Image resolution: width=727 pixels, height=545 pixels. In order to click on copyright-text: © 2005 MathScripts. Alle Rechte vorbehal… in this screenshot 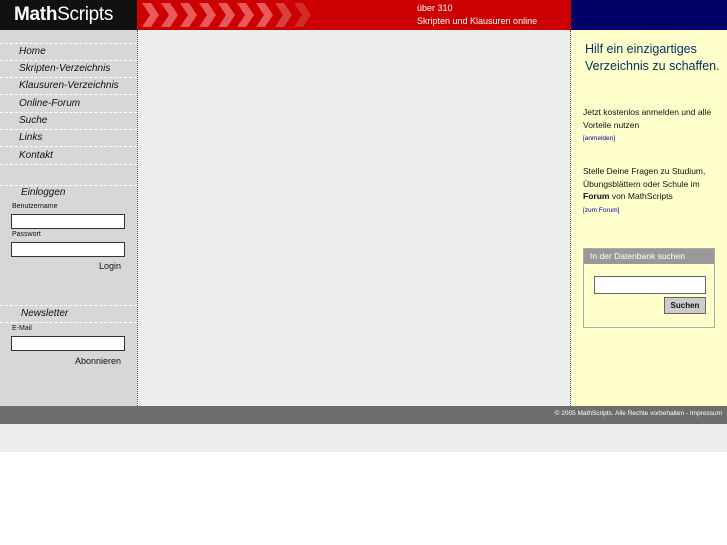, I will do `click(638, 413)`.